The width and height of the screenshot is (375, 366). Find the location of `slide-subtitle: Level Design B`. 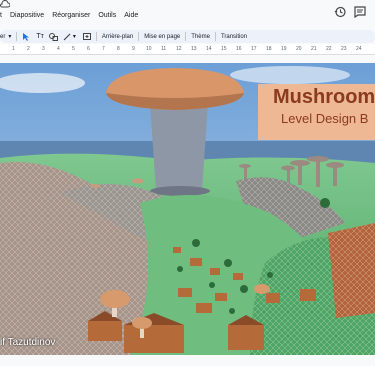

slide-subtitle: Level Design B is located at coordinates (324, 118).